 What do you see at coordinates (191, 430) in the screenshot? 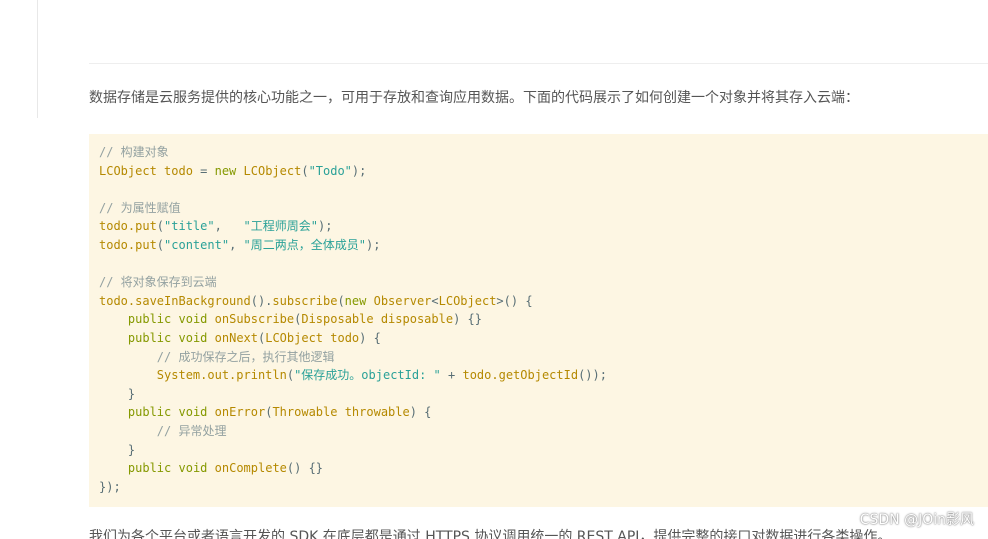
I see `code-token-comment: // 异常处理` at bounding box center [191, 430].